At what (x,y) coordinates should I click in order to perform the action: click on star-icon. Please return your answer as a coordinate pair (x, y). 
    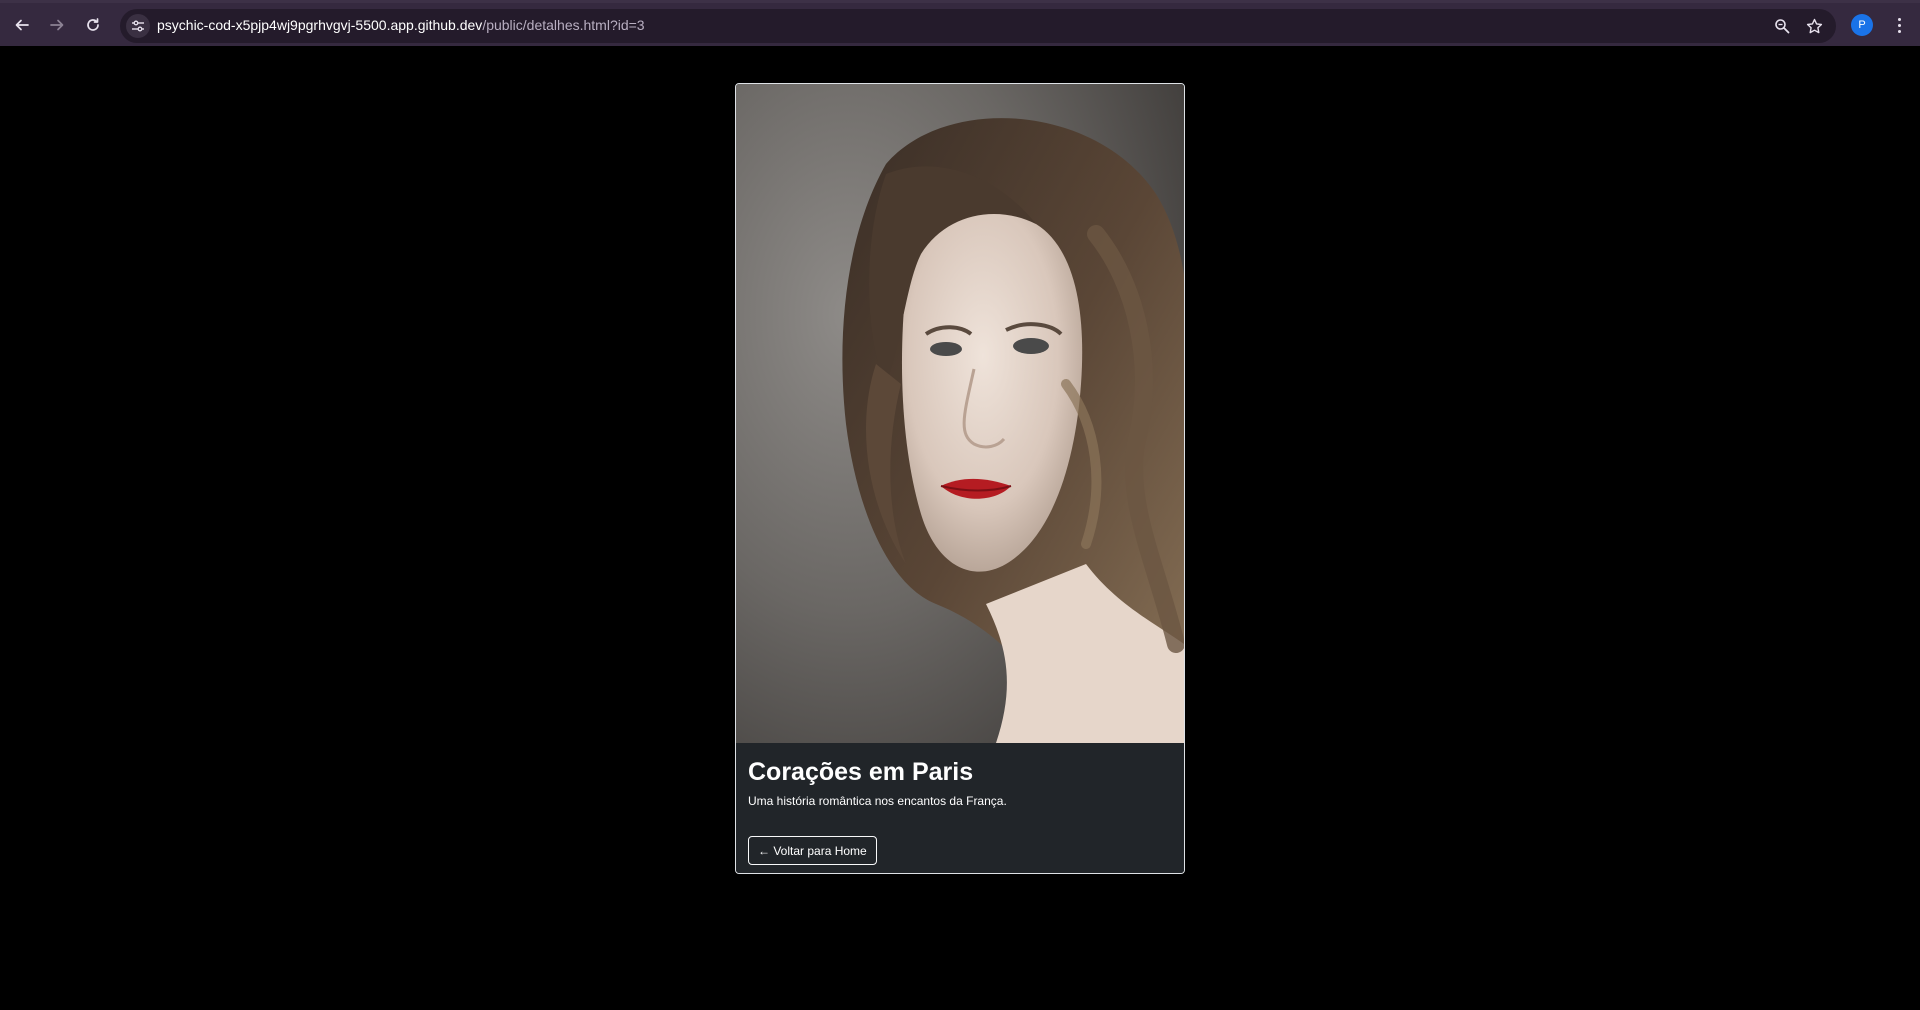
    Looking at the image, I should click on (1814, 25).